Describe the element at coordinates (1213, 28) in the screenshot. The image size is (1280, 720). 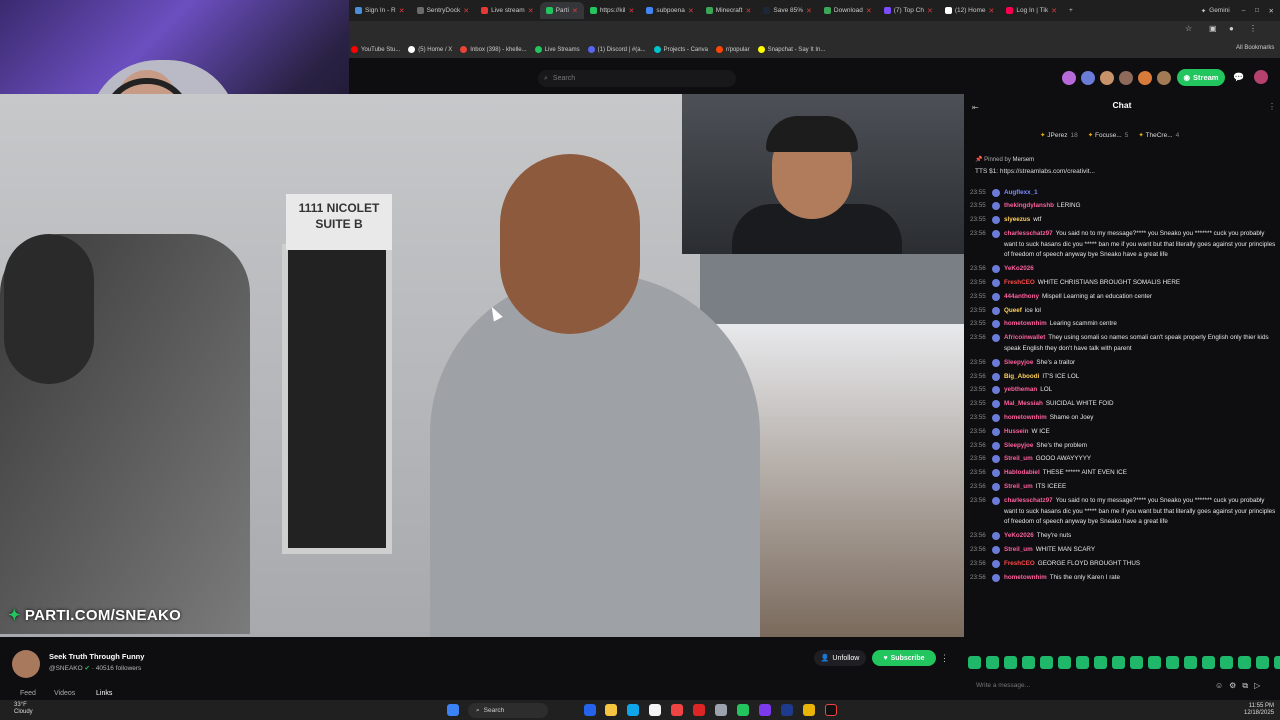
I see `extensions-icon: ▣` at that location.